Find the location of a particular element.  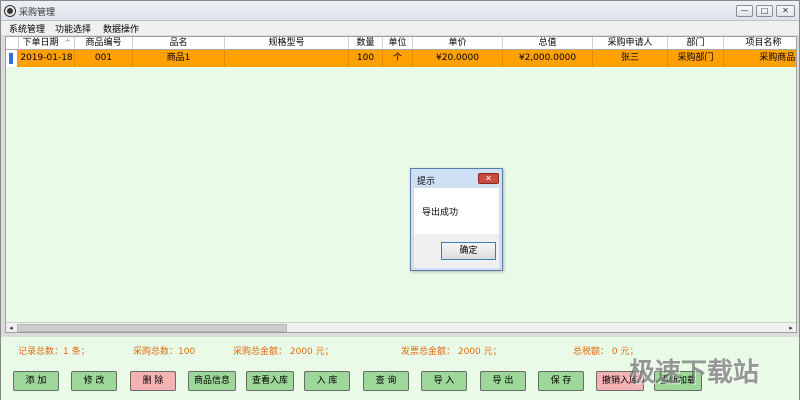

edit-button: 修 改 is located at coordinates (94, 381).